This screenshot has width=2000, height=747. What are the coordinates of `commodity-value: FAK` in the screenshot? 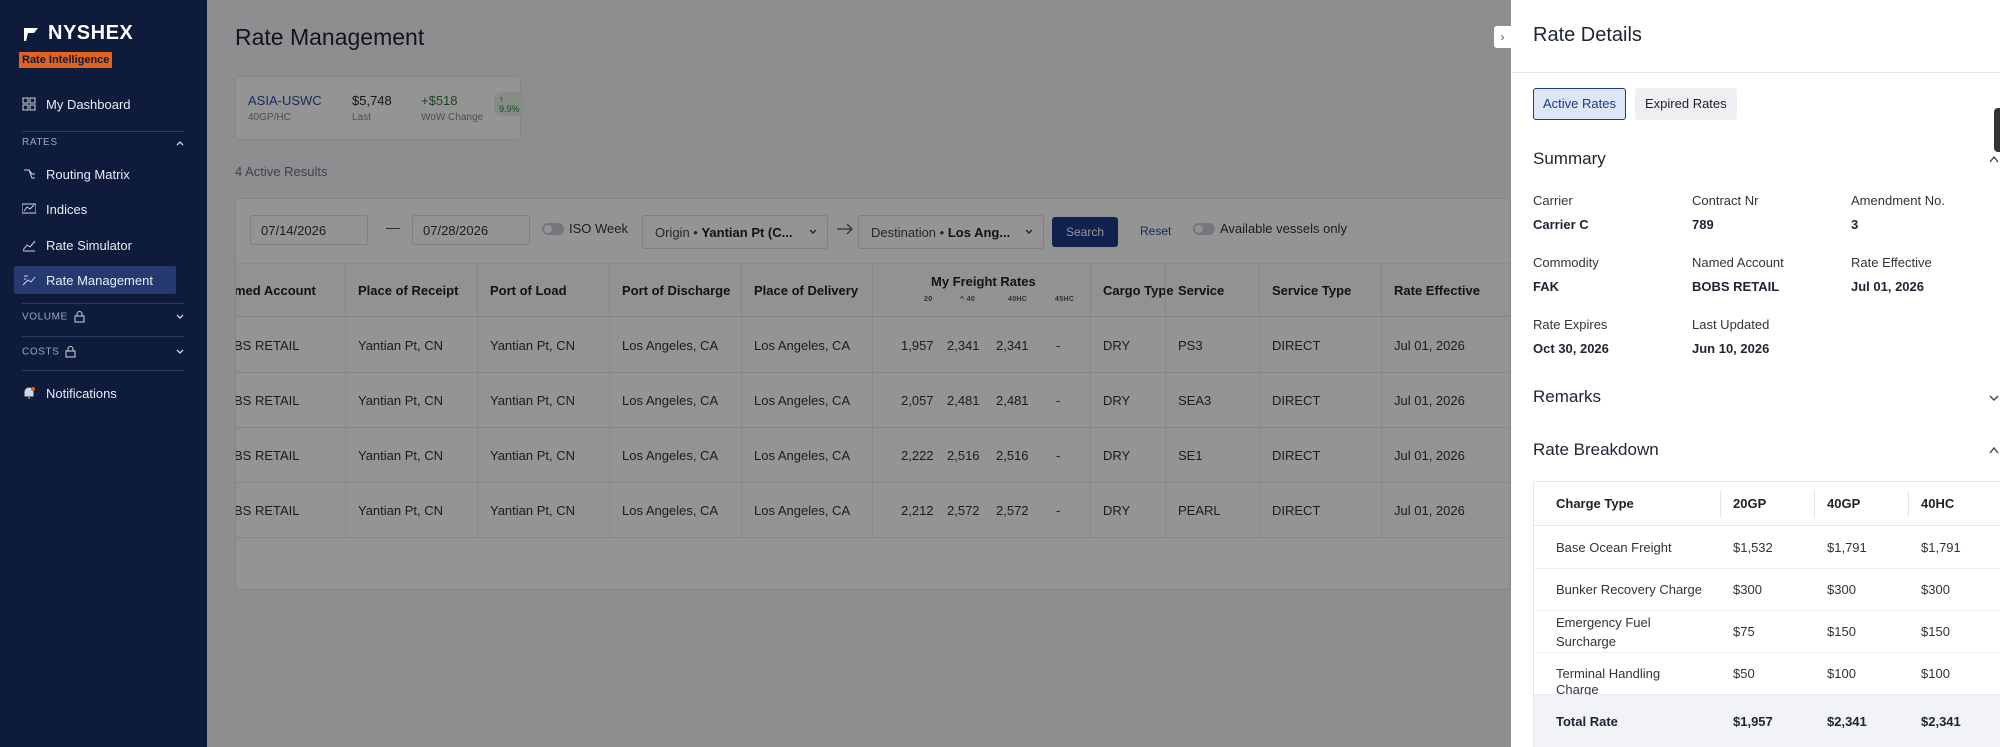 It's located at (1546, 286).